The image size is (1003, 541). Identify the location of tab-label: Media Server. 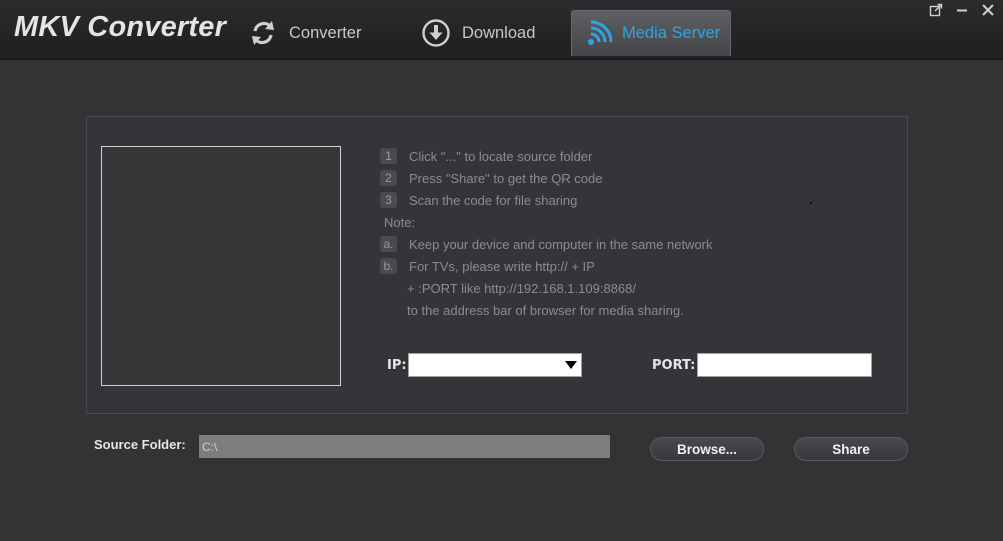
(671, 33).